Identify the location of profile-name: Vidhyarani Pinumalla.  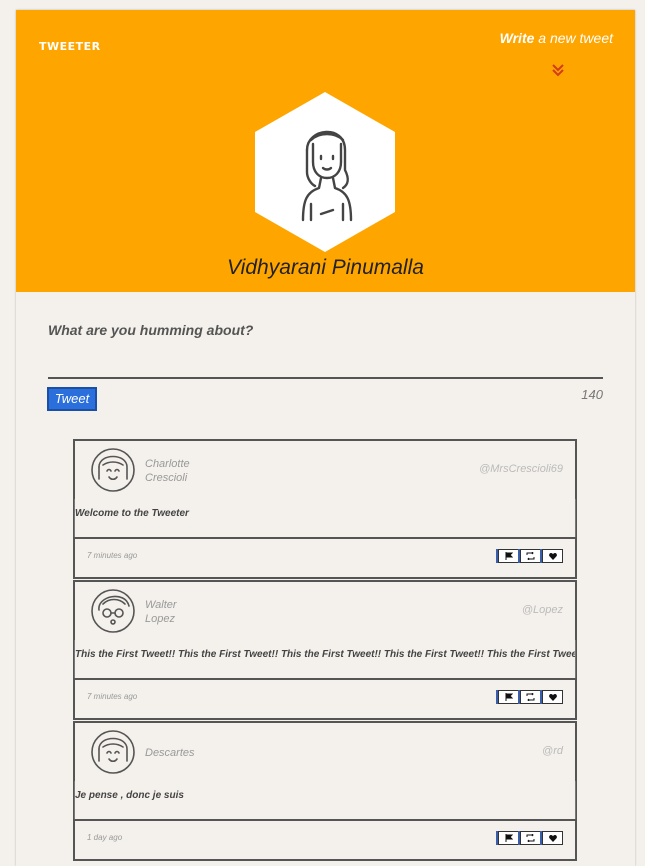
(325, 267).